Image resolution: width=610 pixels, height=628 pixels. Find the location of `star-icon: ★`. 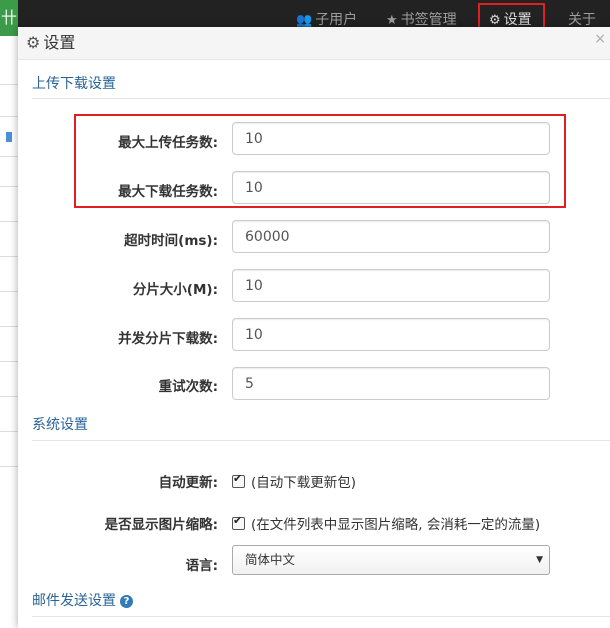

star-icon: ★ is located at coordinates (392, 20).